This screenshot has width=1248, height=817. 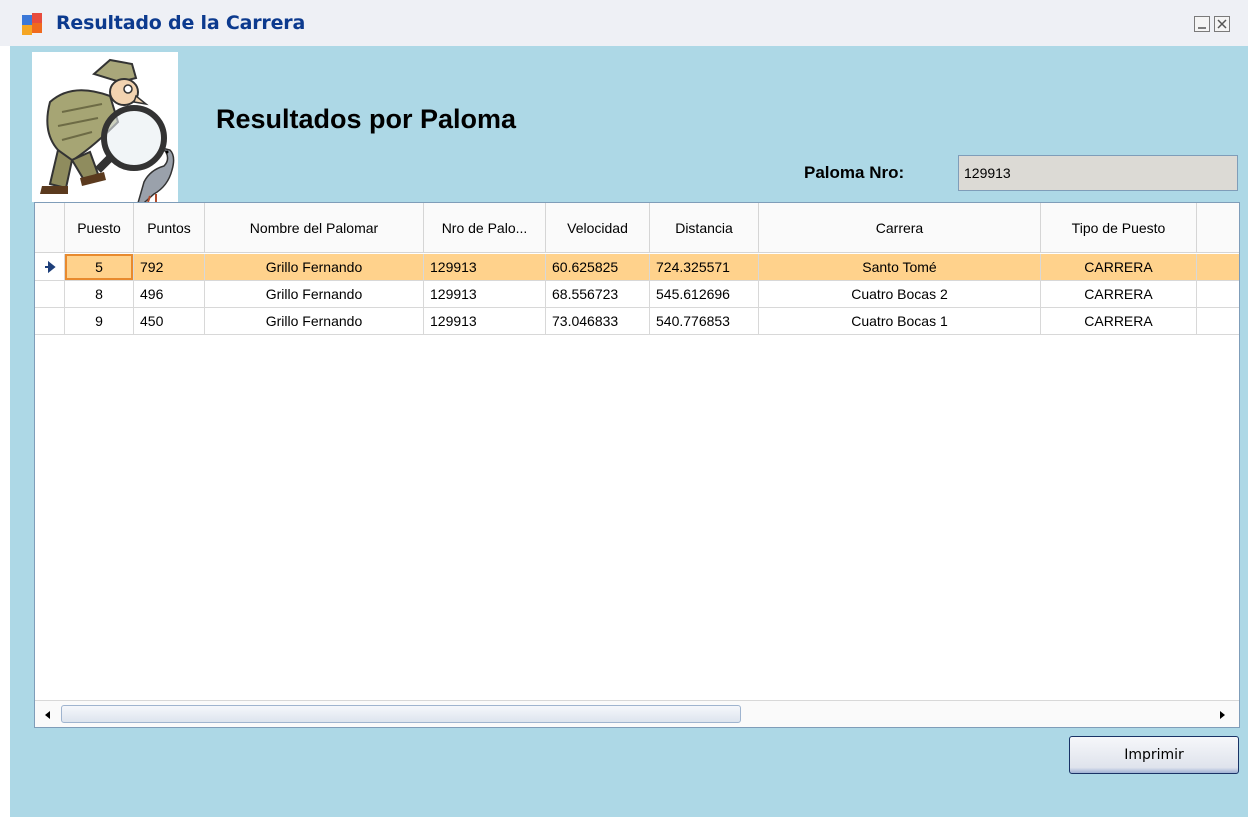 What do you see at coordinates (99, 294) in the screenshot?
I see `cell-puesto: 8` at bounding box center [99, 294].